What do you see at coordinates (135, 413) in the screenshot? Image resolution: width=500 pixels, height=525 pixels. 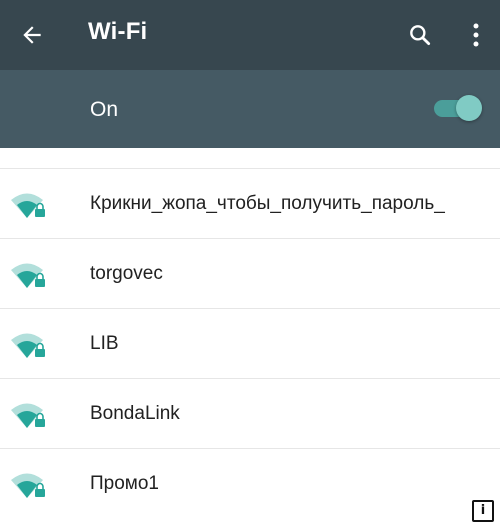 I see `network-ssid: BondaLink` at bounding box center [135, 413].